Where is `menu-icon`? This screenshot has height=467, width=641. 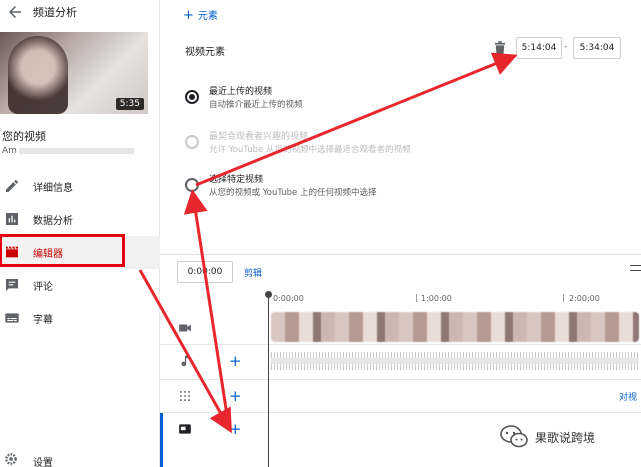 menu-icon is located at coordinates (635, 268).